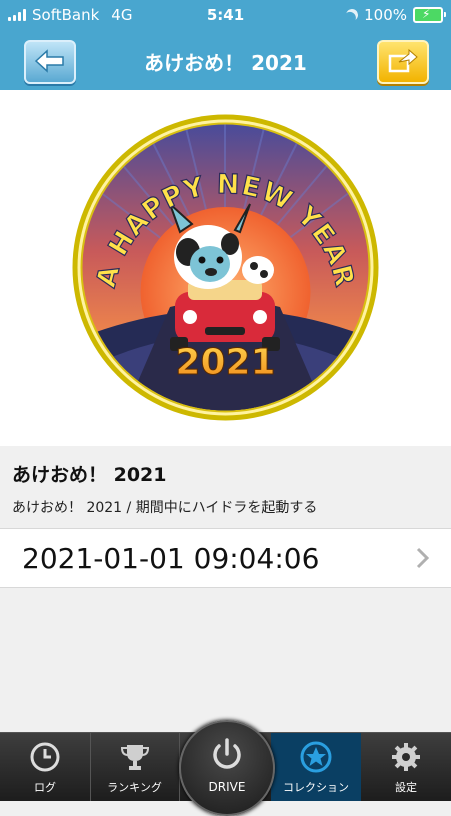 This screenshot has width=451, height=816. I want to click on date-row: 2021-01-01 09:04:06, so click(225, 558).